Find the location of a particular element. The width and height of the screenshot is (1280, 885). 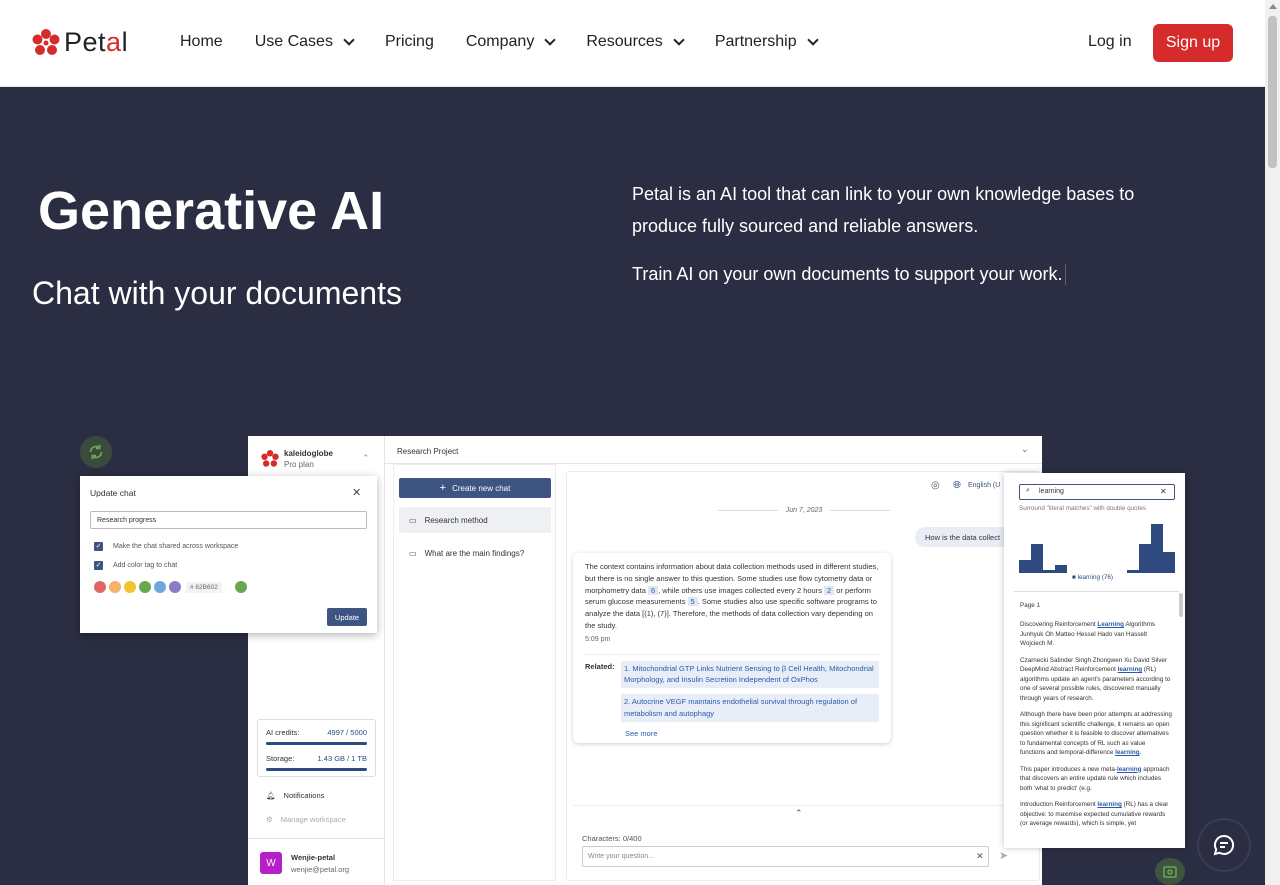

bell-icon: 🔔︎ is located at coordinates (271, 795).